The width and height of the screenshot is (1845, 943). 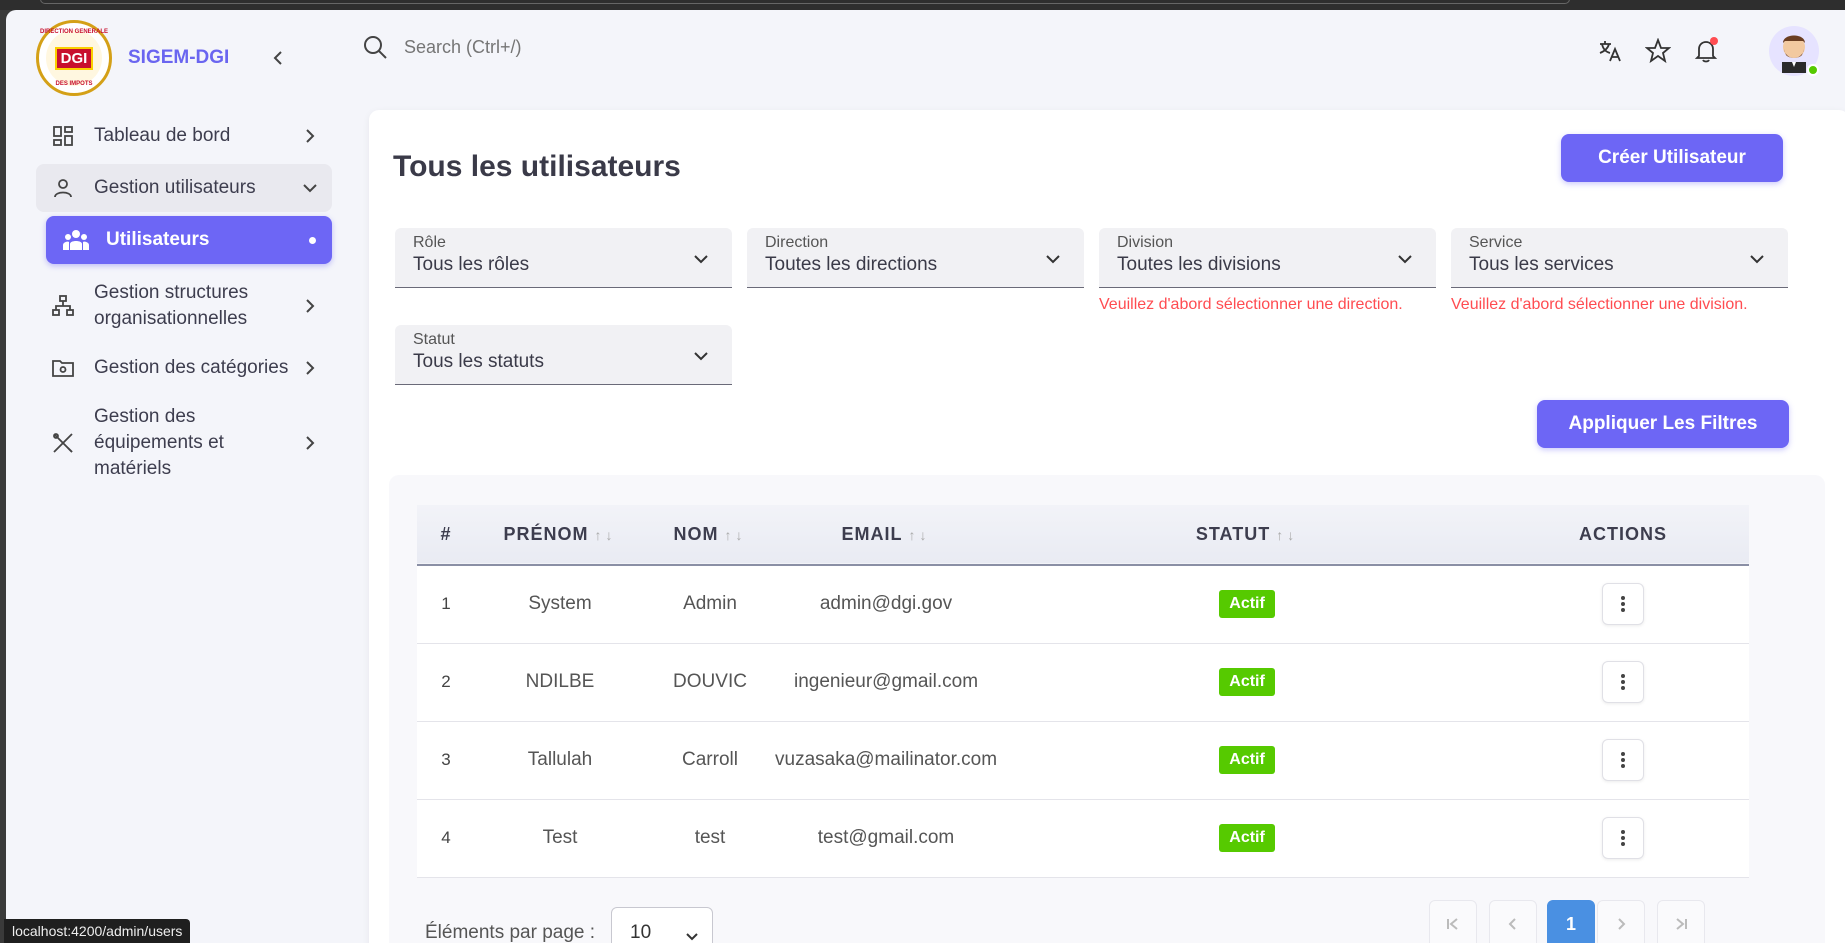 What do you see at coordinates (446, 759) in the screenshot?
I see `row-number: 3` at bounding box center [446, 759].